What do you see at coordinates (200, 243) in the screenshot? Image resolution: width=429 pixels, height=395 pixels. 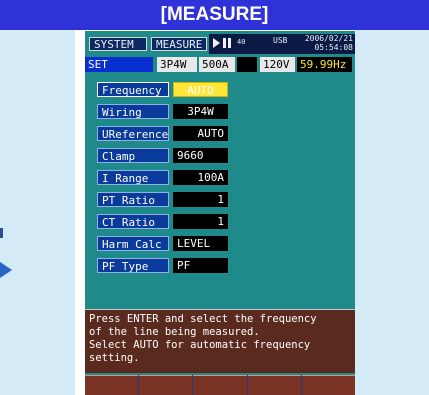 I see `setting-value-harm-calc: LEVEL` at bounding box center [200, 243].